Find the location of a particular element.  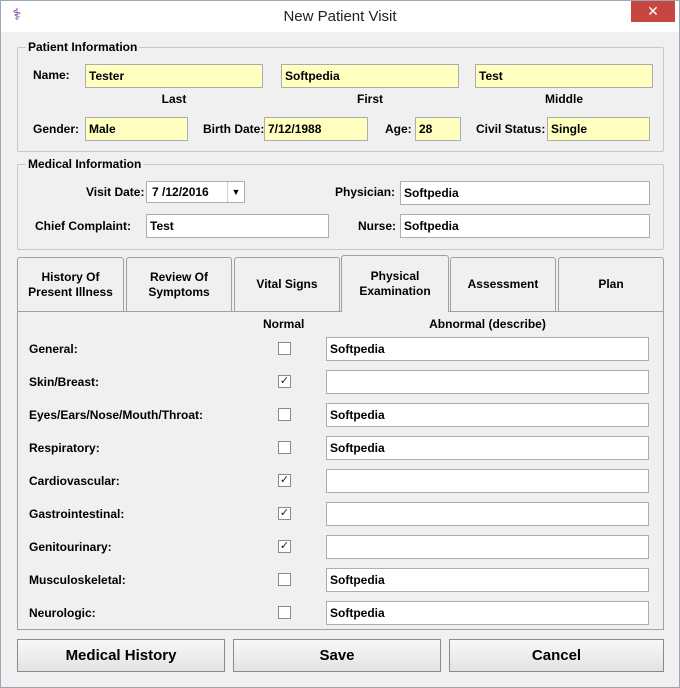

save-button: Save is located at coordinates (337, 655).